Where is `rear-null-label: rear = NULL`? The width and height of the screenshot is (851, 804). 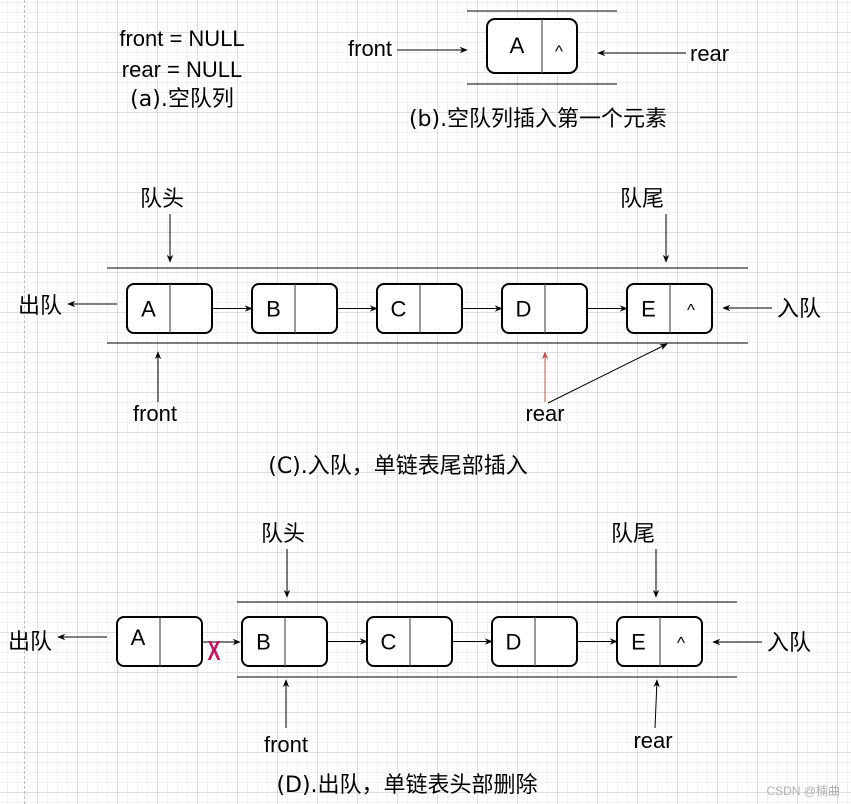 rear-null-label: rear = NULL is located at coordinates (182, 69).